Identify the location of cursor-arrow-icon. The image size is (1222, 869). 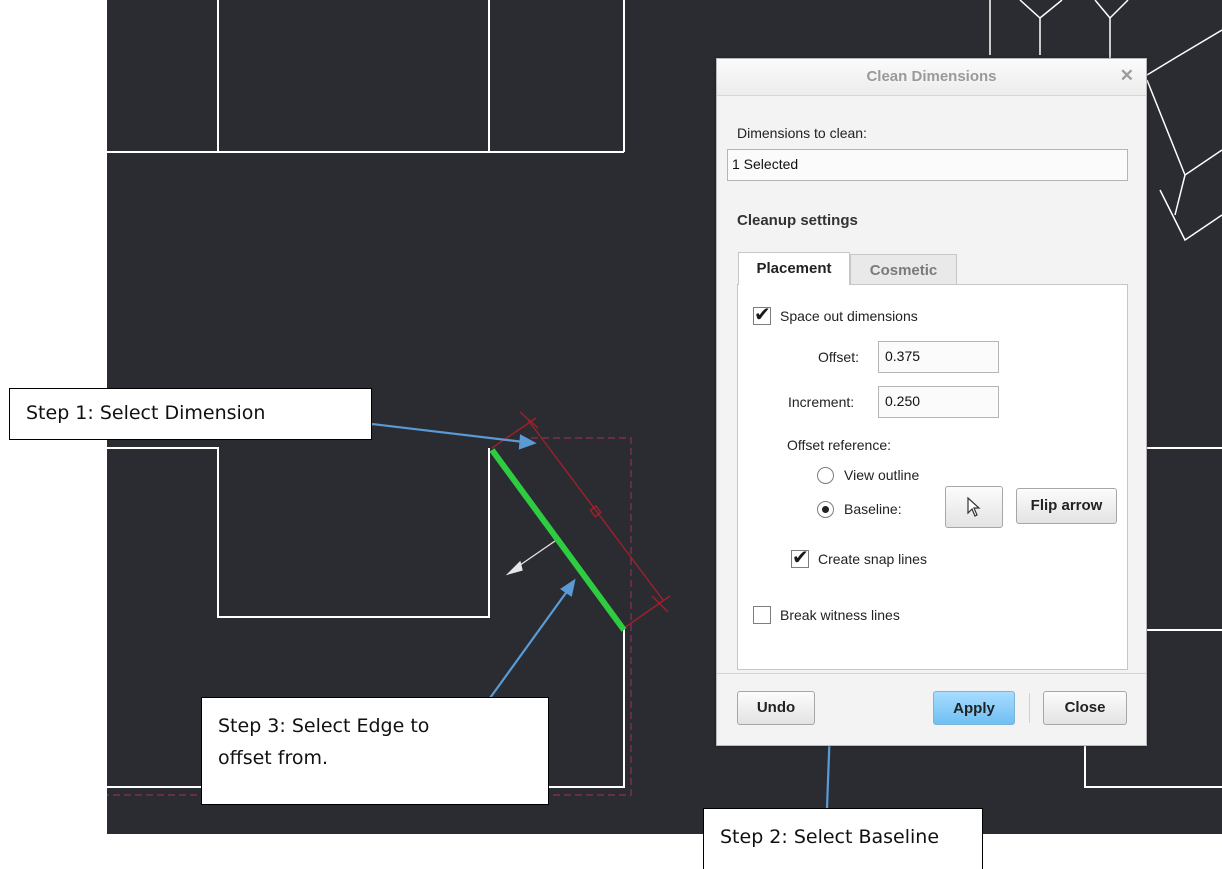
(974, 506).